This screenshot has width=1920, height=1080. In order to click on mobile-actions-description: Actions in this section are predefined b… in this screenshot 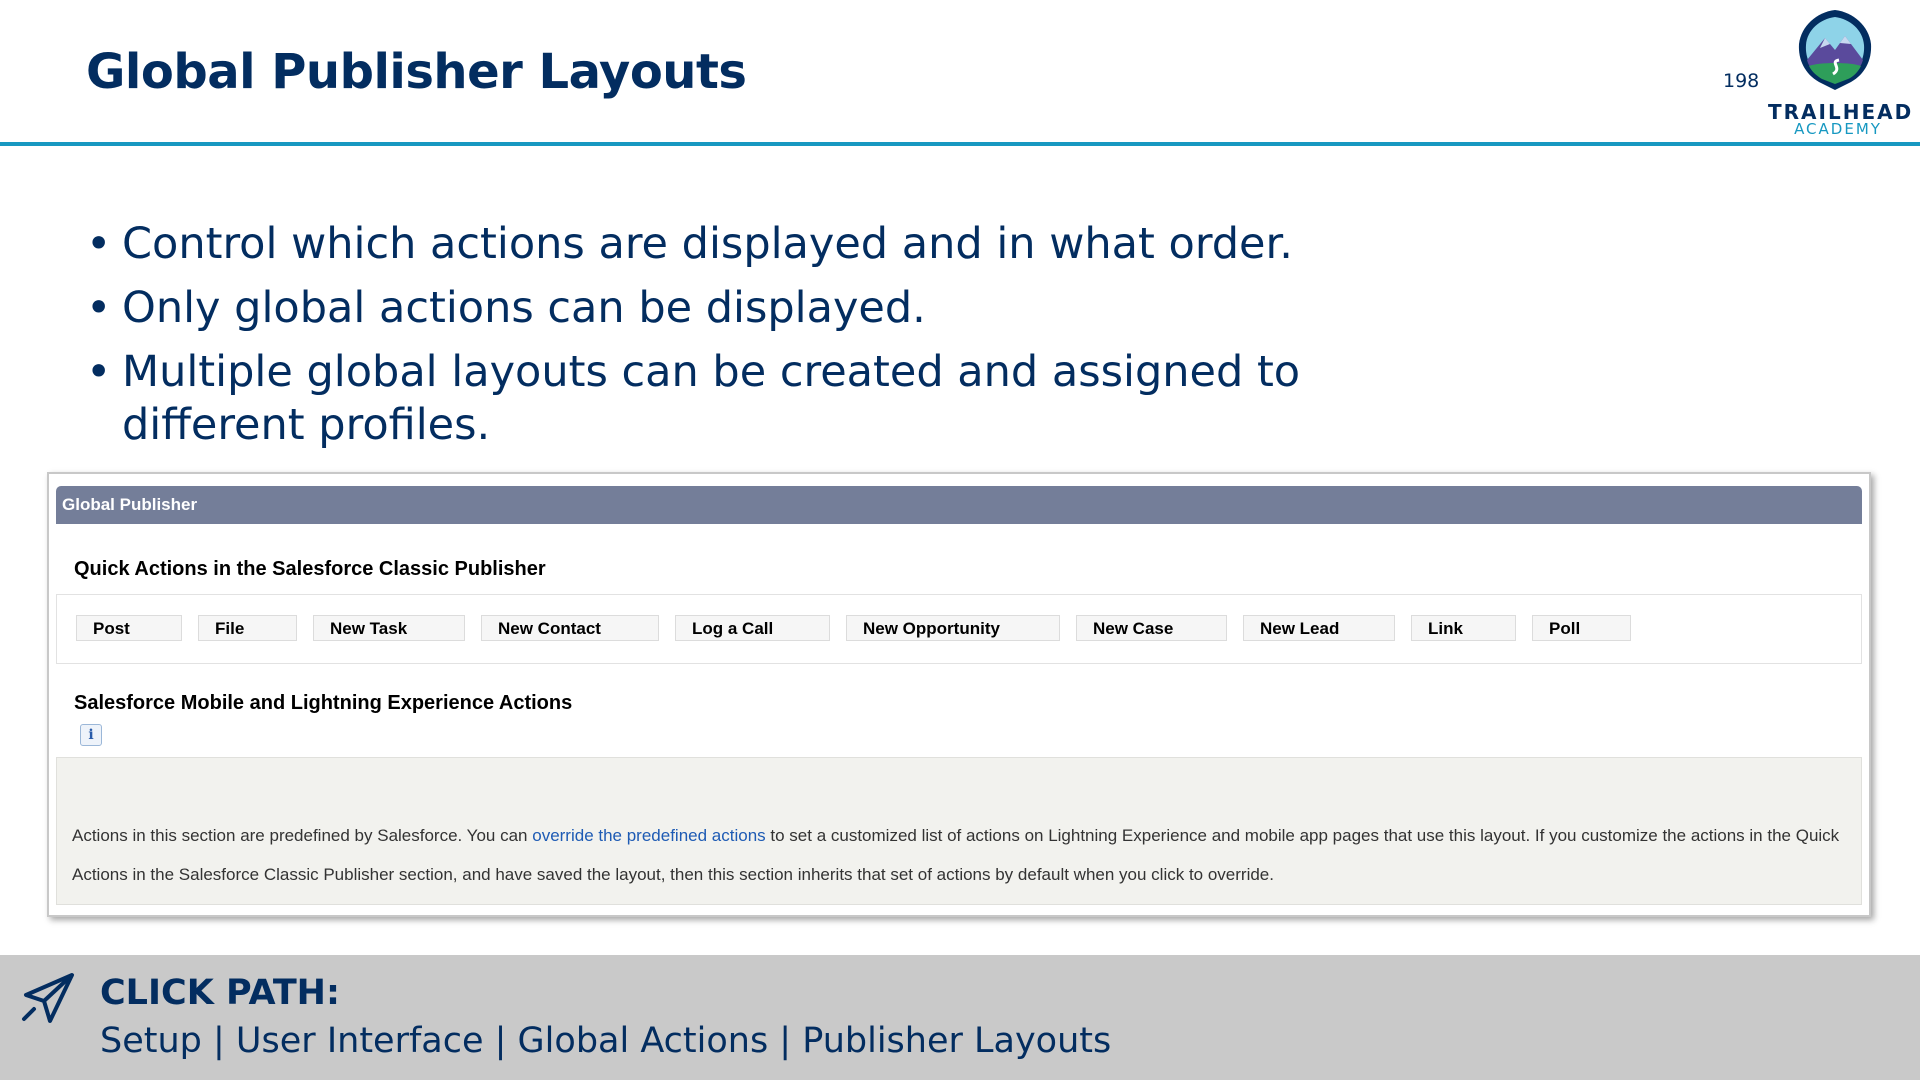, I will do `click(964, 855)`.